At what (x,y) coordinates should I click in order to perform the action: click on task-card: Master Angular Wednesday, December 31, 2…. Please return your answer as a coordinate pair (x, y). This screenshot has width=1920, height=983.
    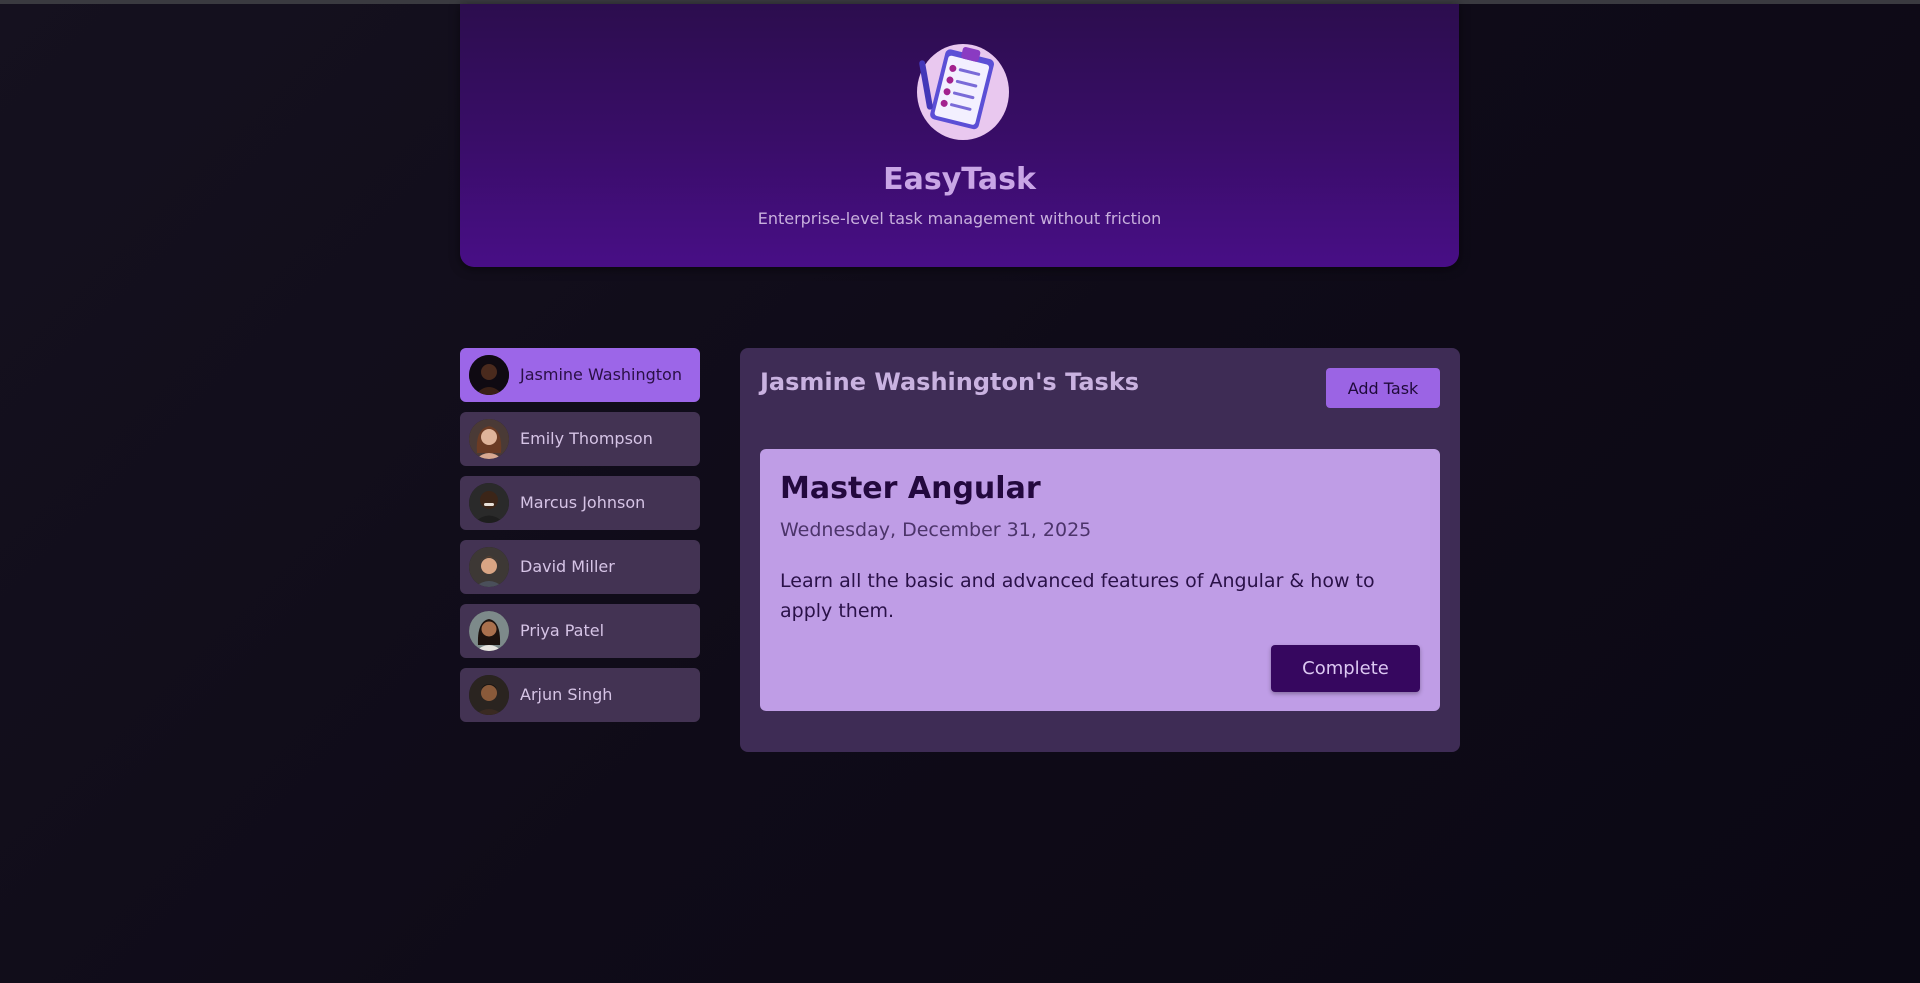
    Looking at the image, I should click on (1100, 580).